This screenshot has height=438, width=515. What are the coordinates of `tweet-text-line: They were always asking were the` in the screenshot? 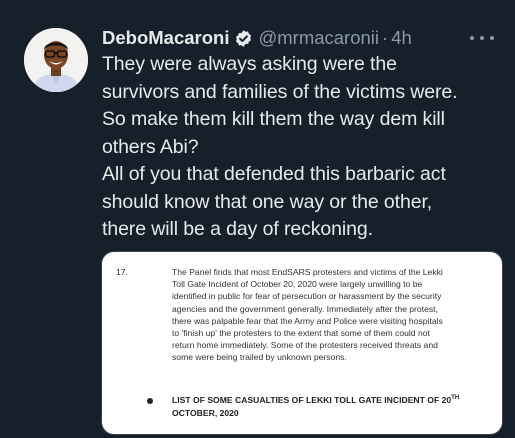 It's located at (249, 64).